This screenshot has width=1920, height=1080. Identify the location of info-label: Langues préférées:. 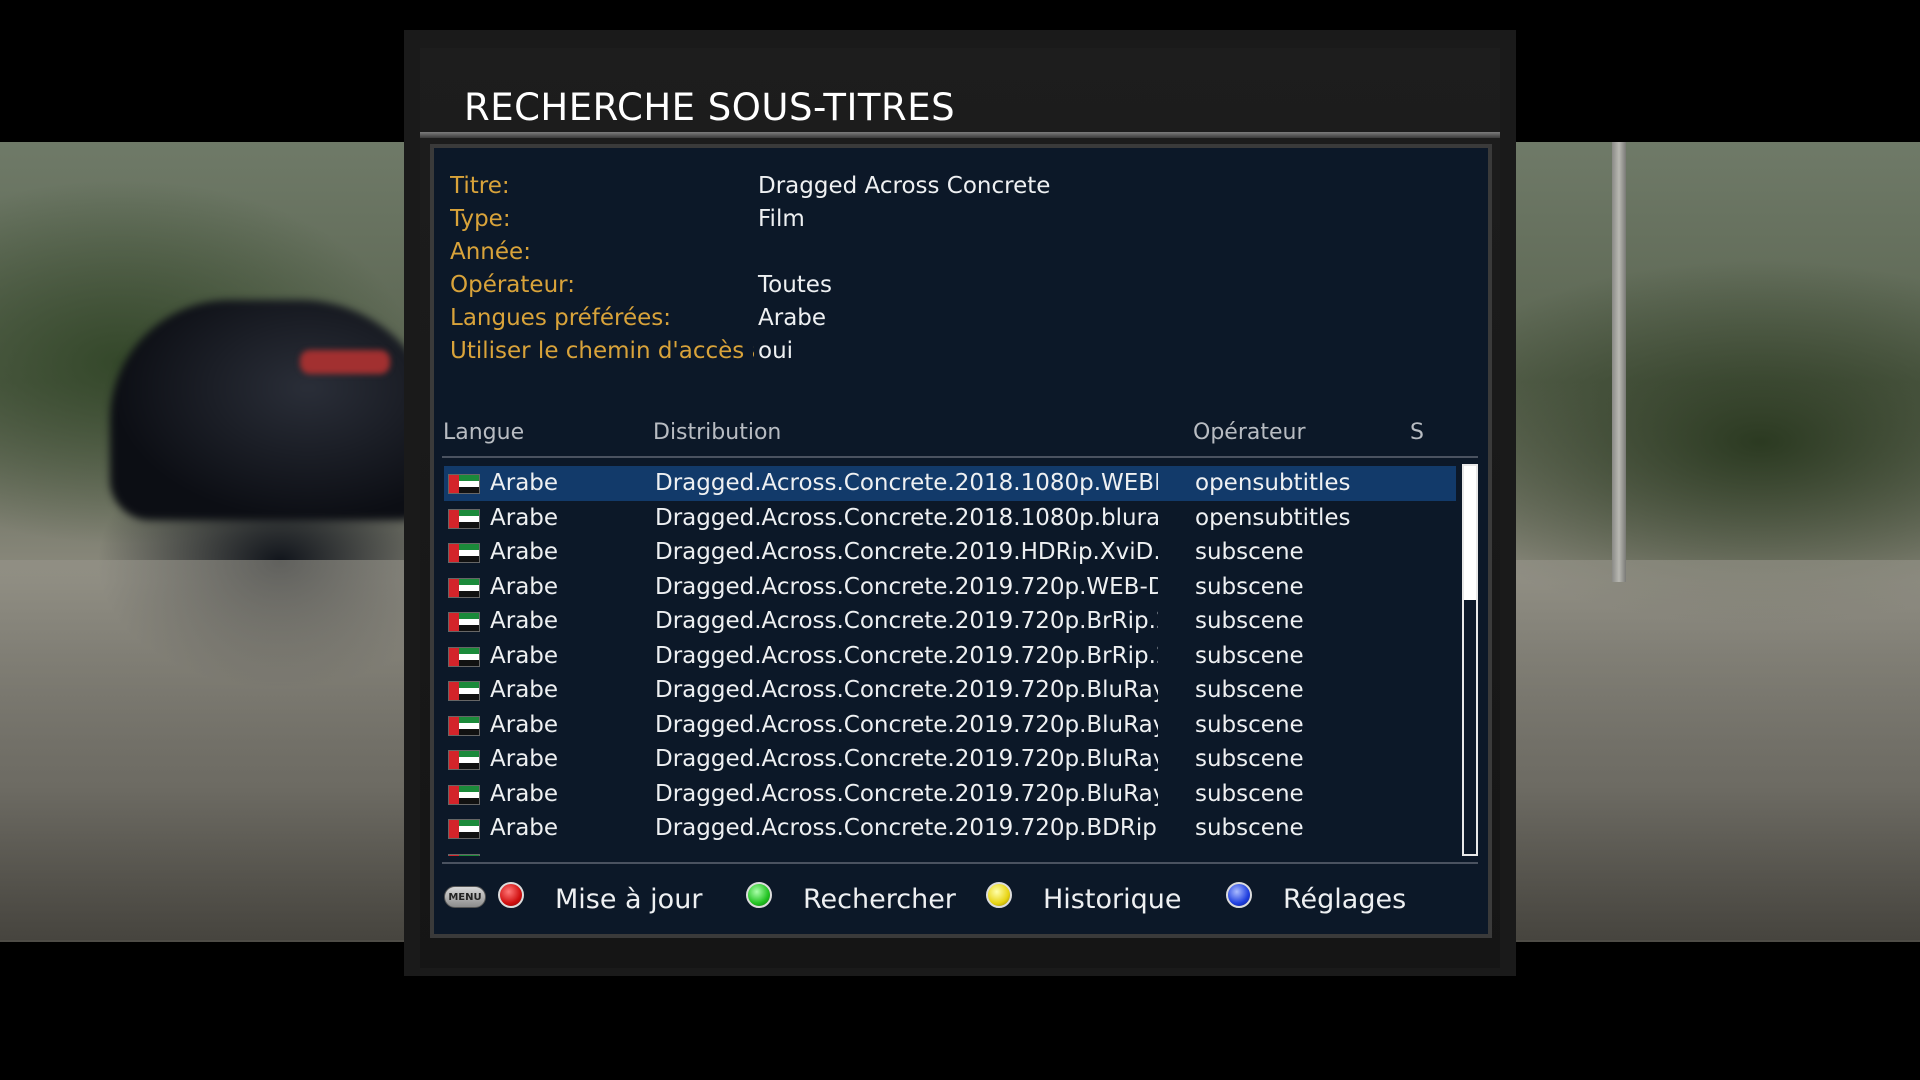
(561, 318).